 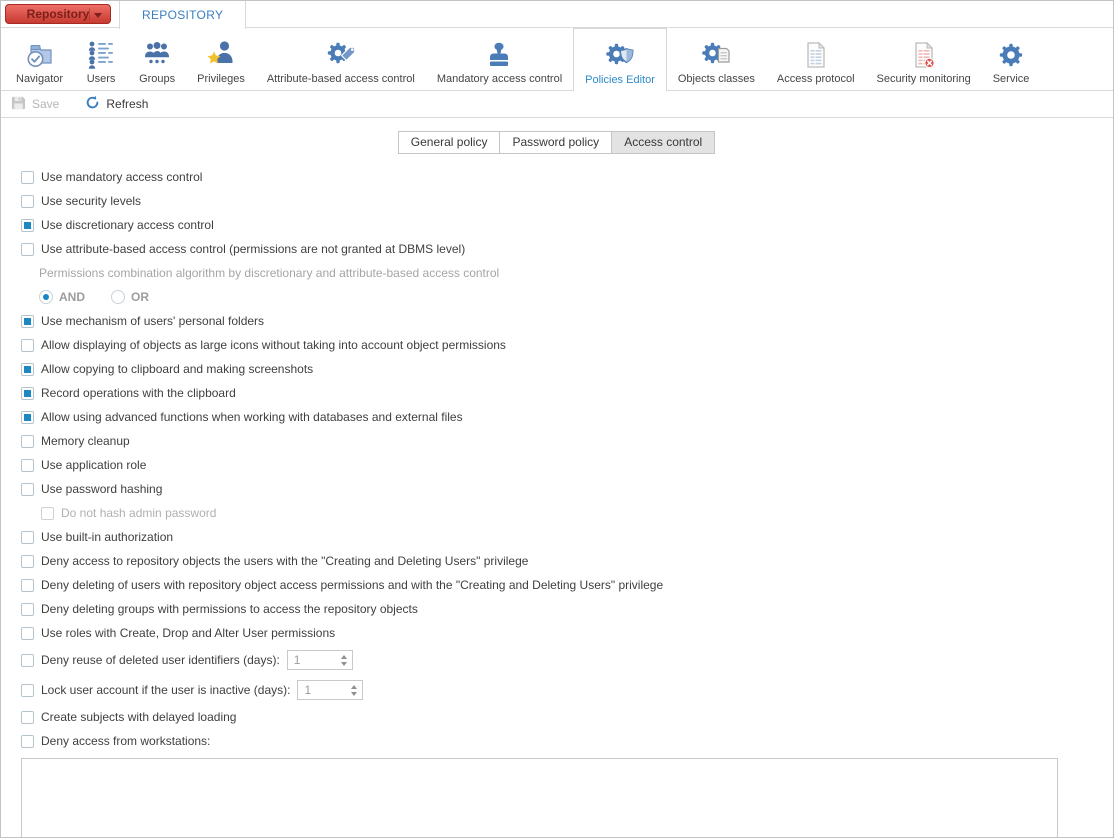 What do you see at coordinates (92, 104) in the screenshot?
I see `refresh-icon` at bounding box center [92, 104].